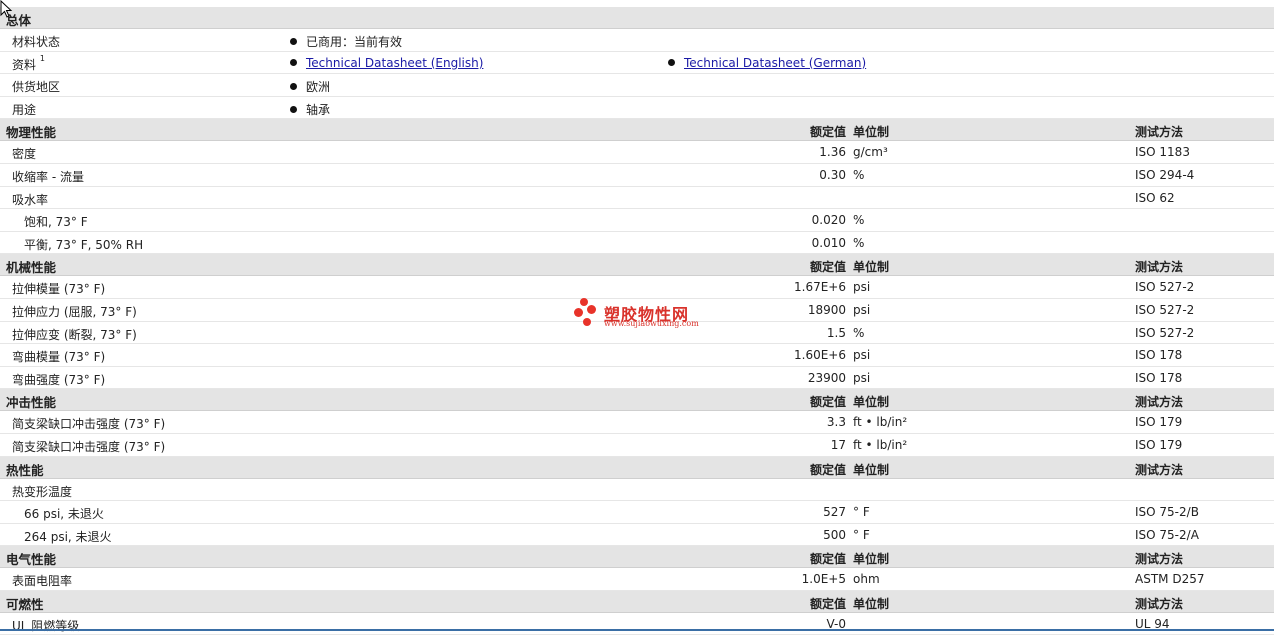  Describe the element at coordinates (820, 355) in the screenshot. I see `property-value: 1.60E+6` at that location.